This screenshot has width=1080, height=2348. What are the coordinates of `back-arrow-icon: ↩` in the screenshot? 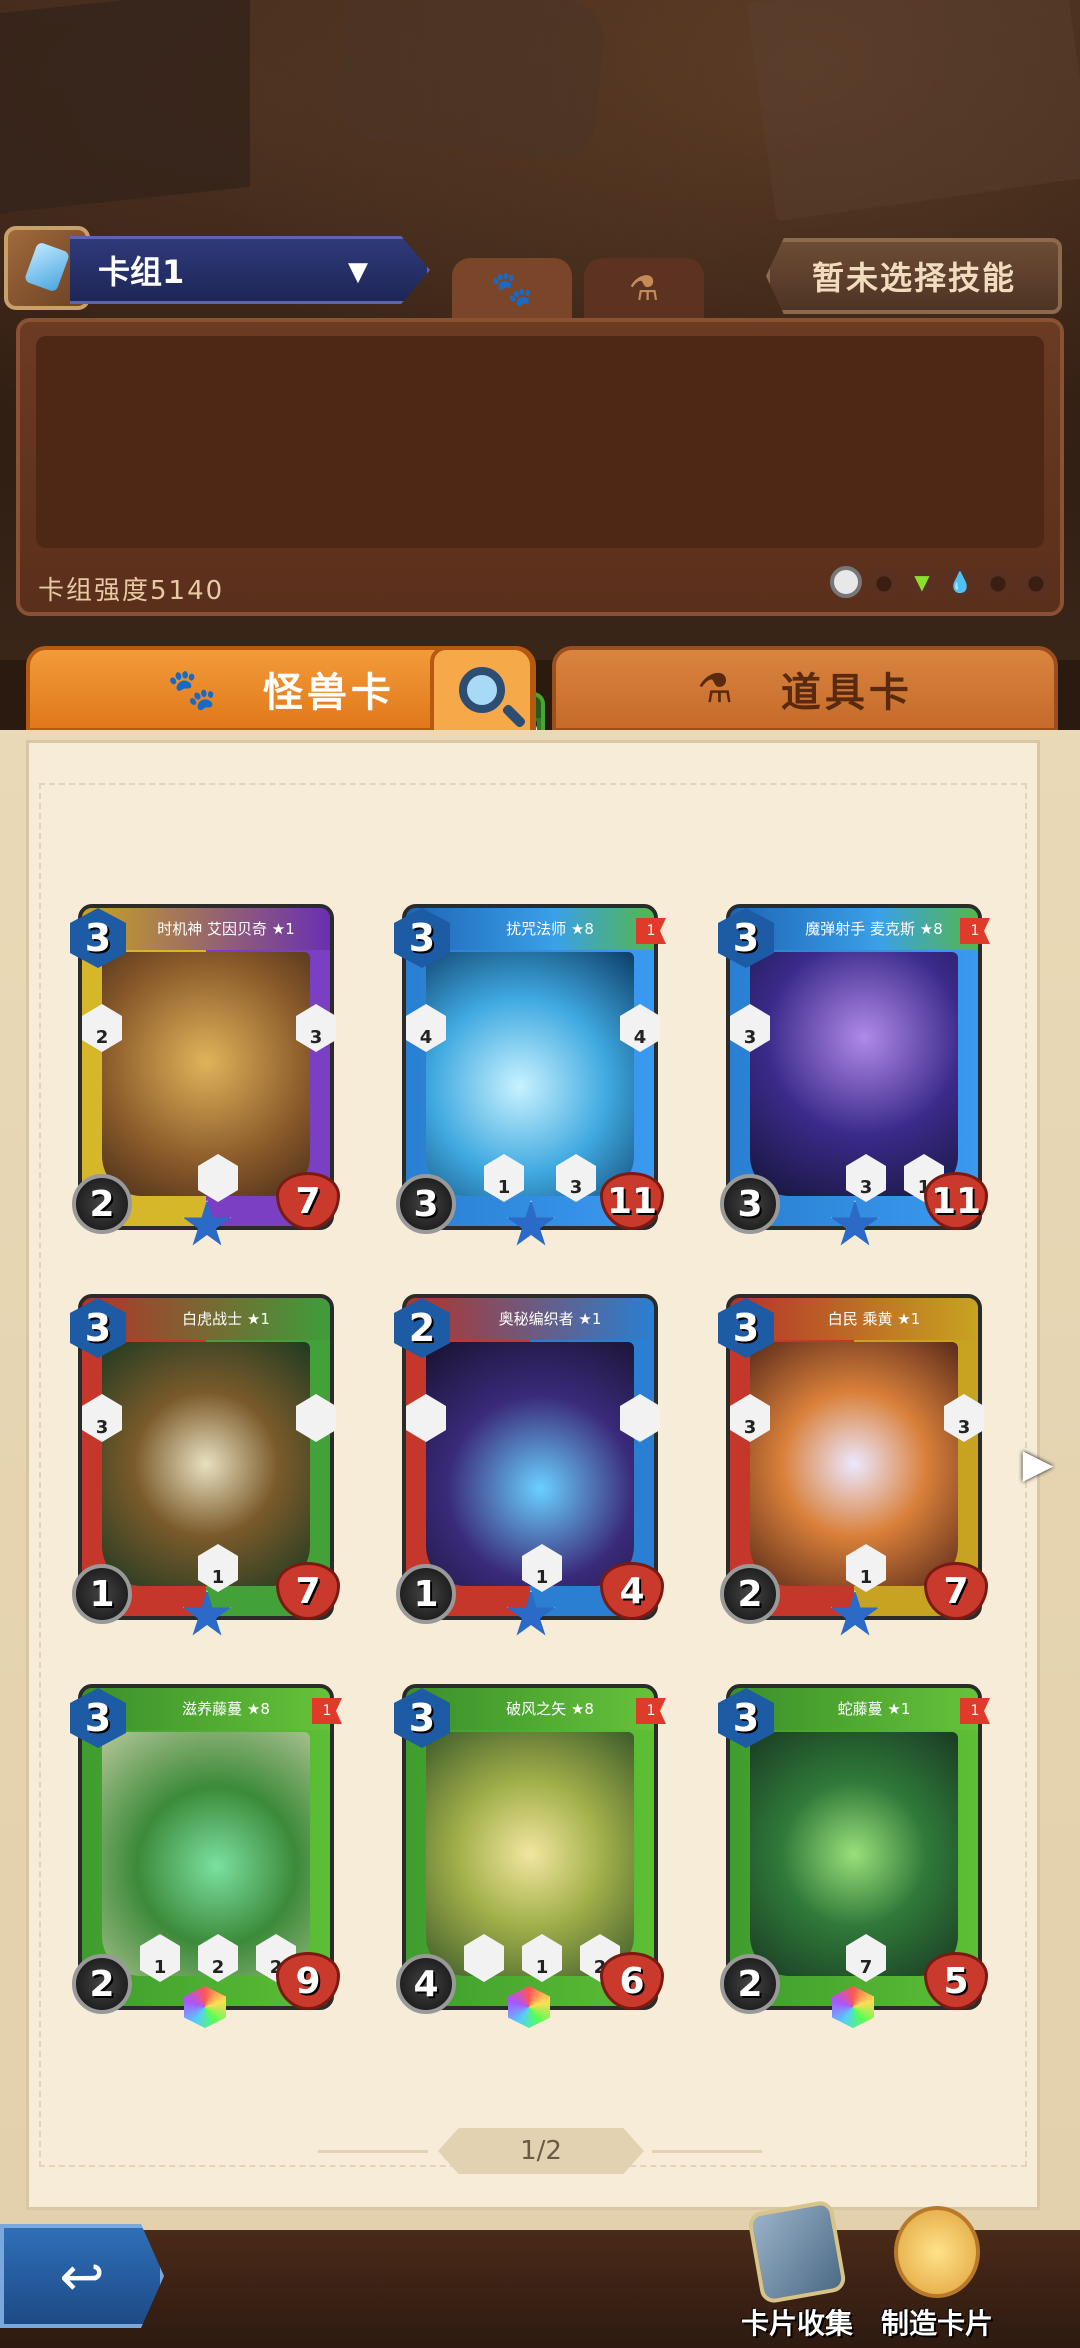 It's located at (82, 2276).